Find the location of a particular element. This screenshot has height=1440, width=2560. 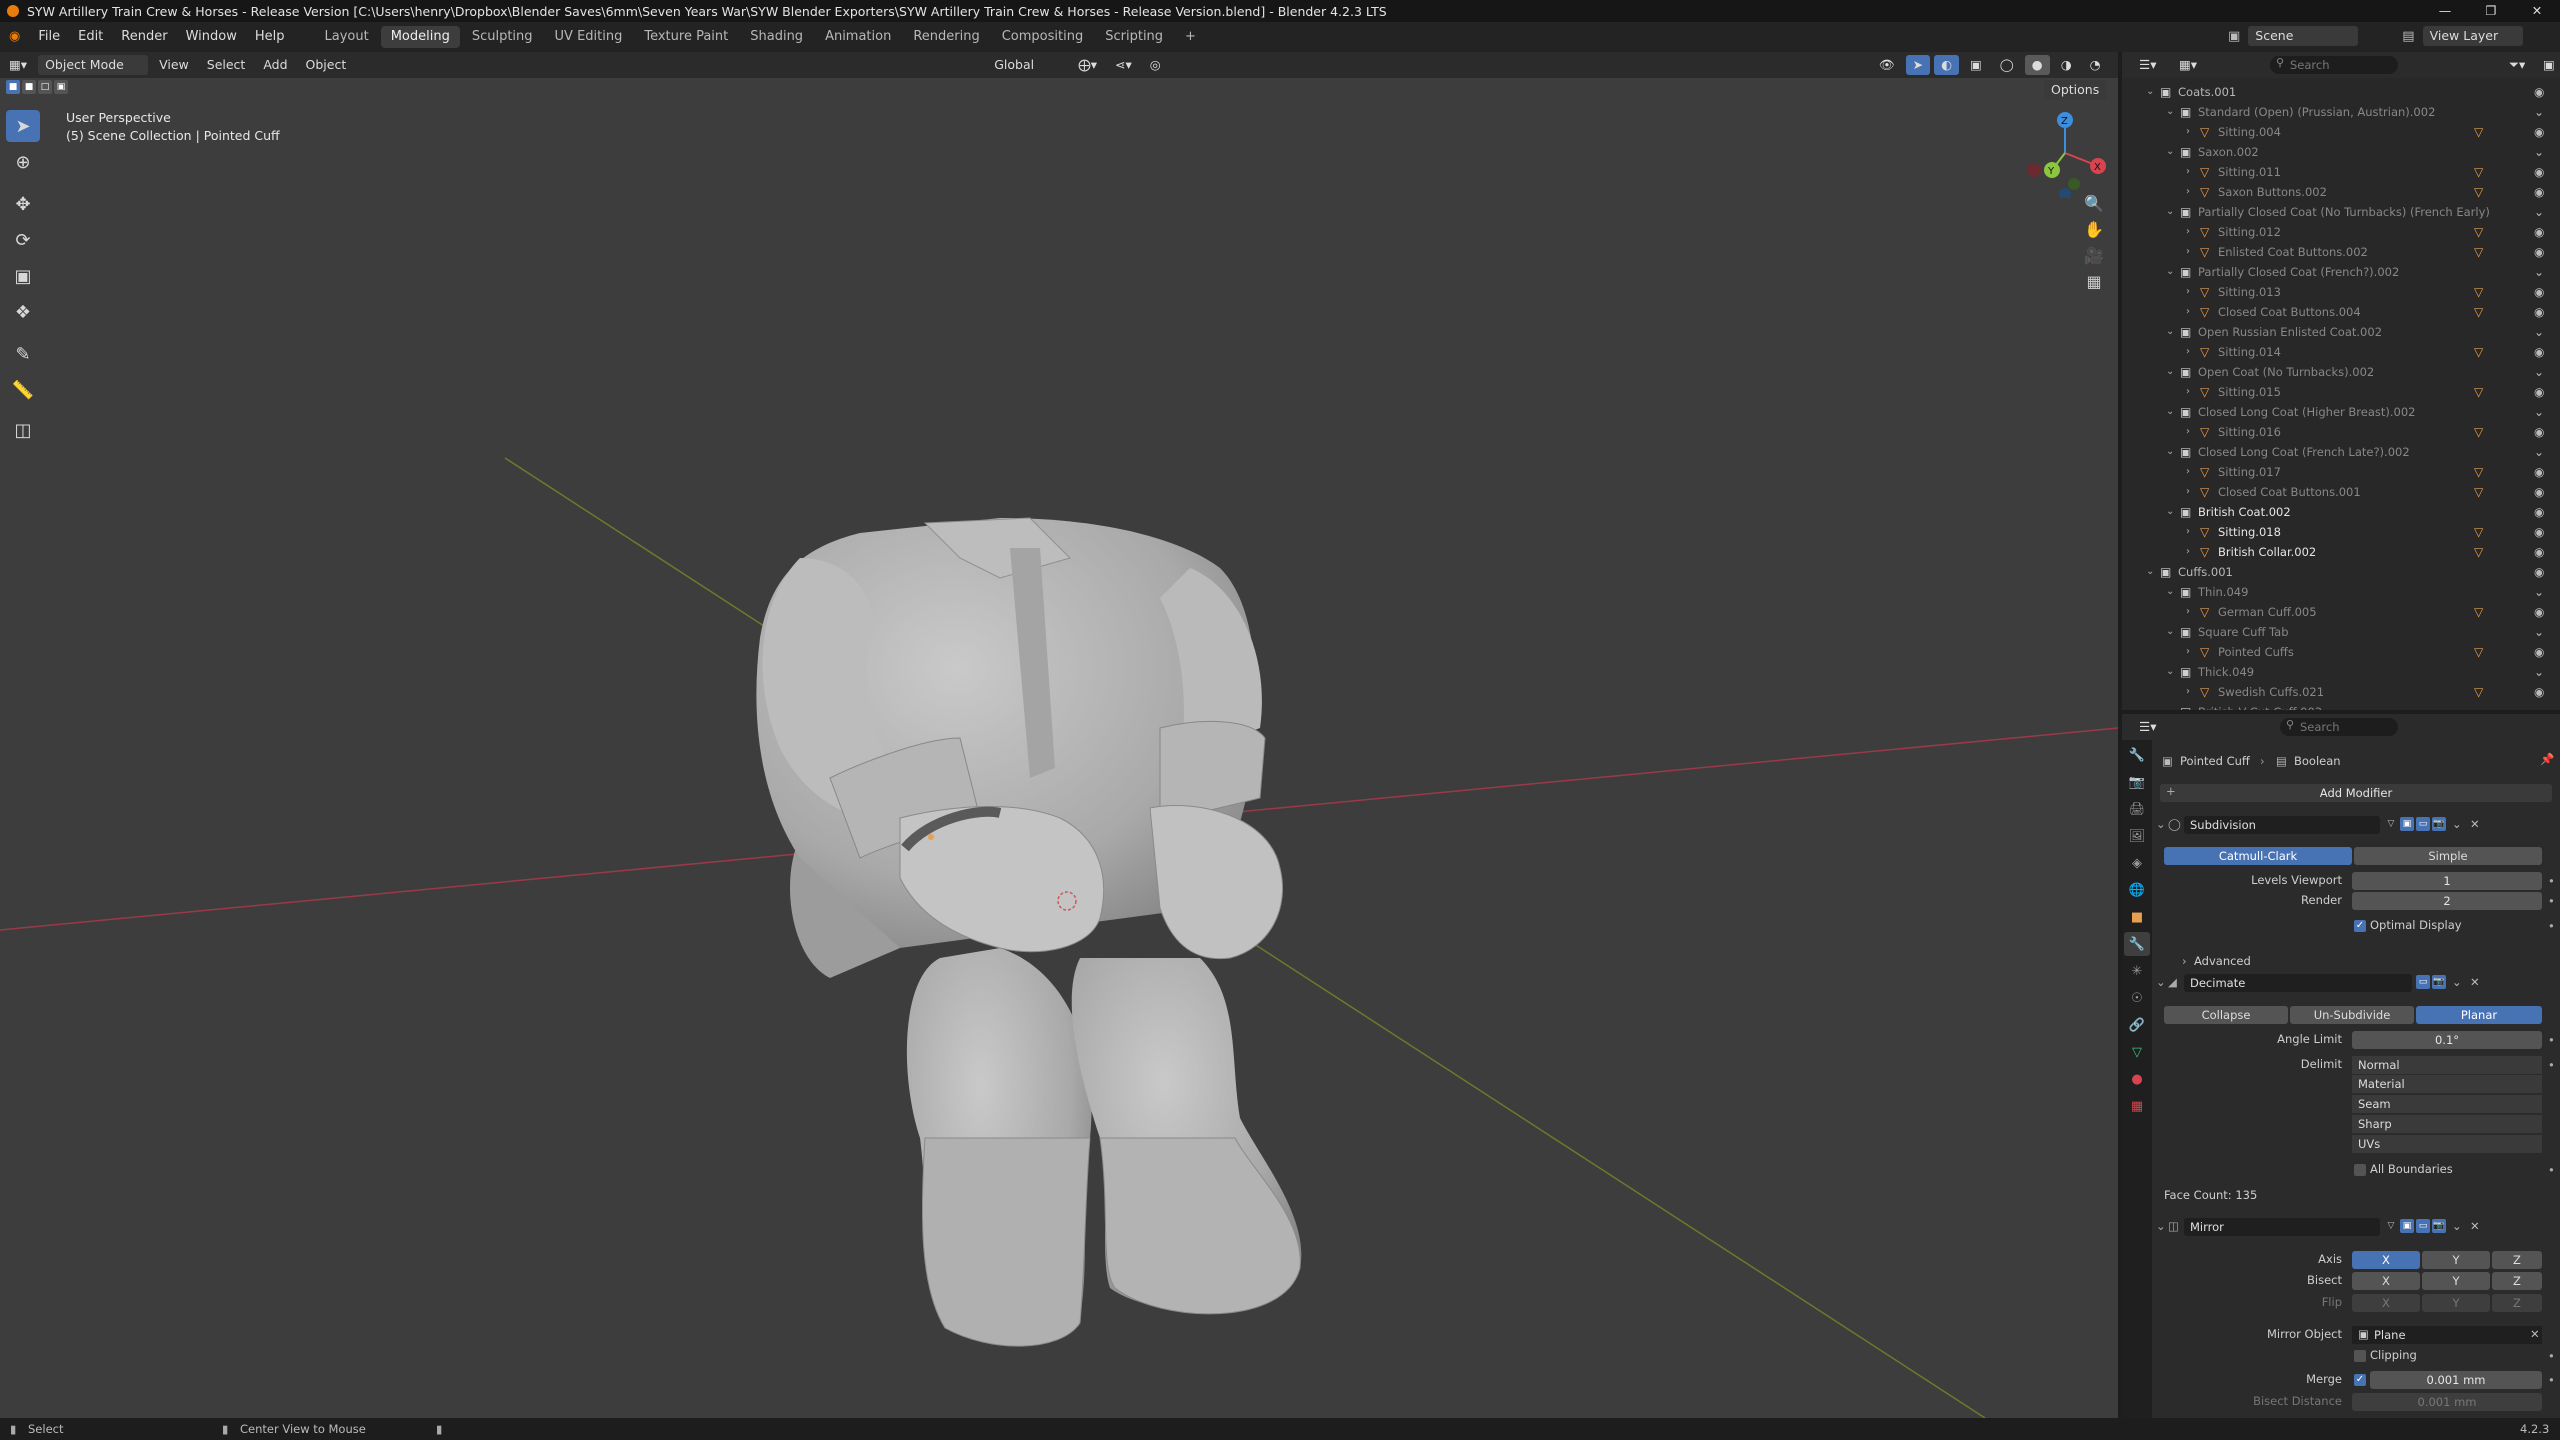

mirror-object-field: Plane is located at coordinates (2447, 1335).